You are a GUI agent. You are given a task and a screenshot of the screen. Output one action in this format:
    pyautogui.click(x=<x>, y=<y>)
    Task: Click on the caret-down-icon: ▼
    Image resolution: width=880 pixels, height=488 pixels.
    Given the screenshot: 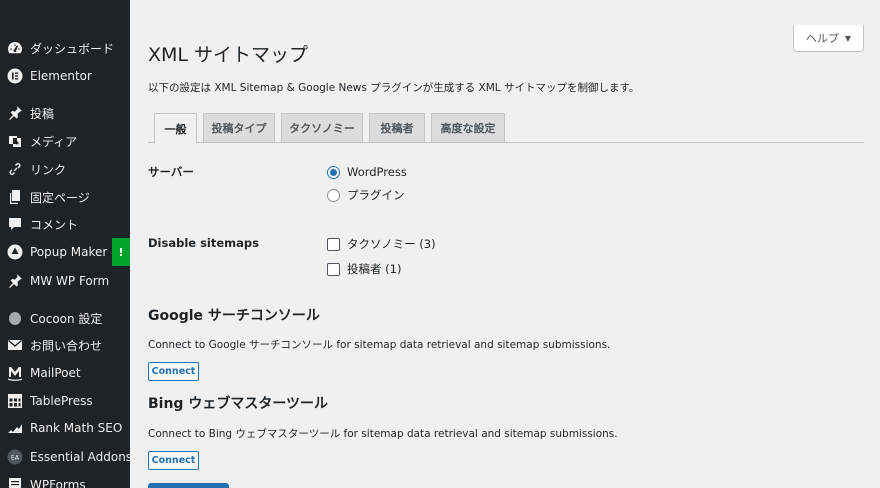 What is the action you would take?
    pyautogui.click(x=848, y=38)
    